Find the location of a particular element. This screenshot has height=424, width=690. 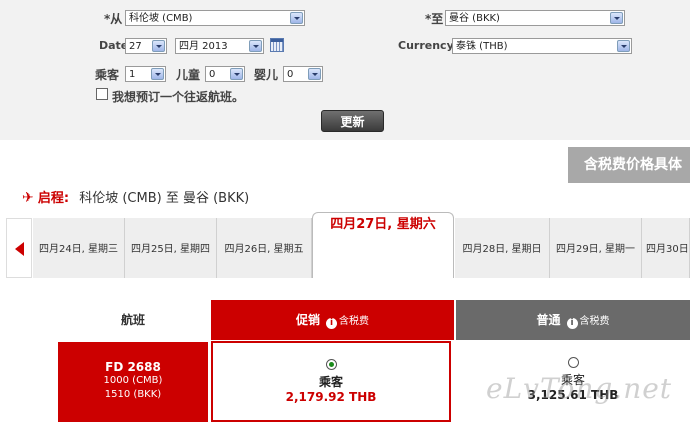

return-checkbox is located at coordinates (102, 94).